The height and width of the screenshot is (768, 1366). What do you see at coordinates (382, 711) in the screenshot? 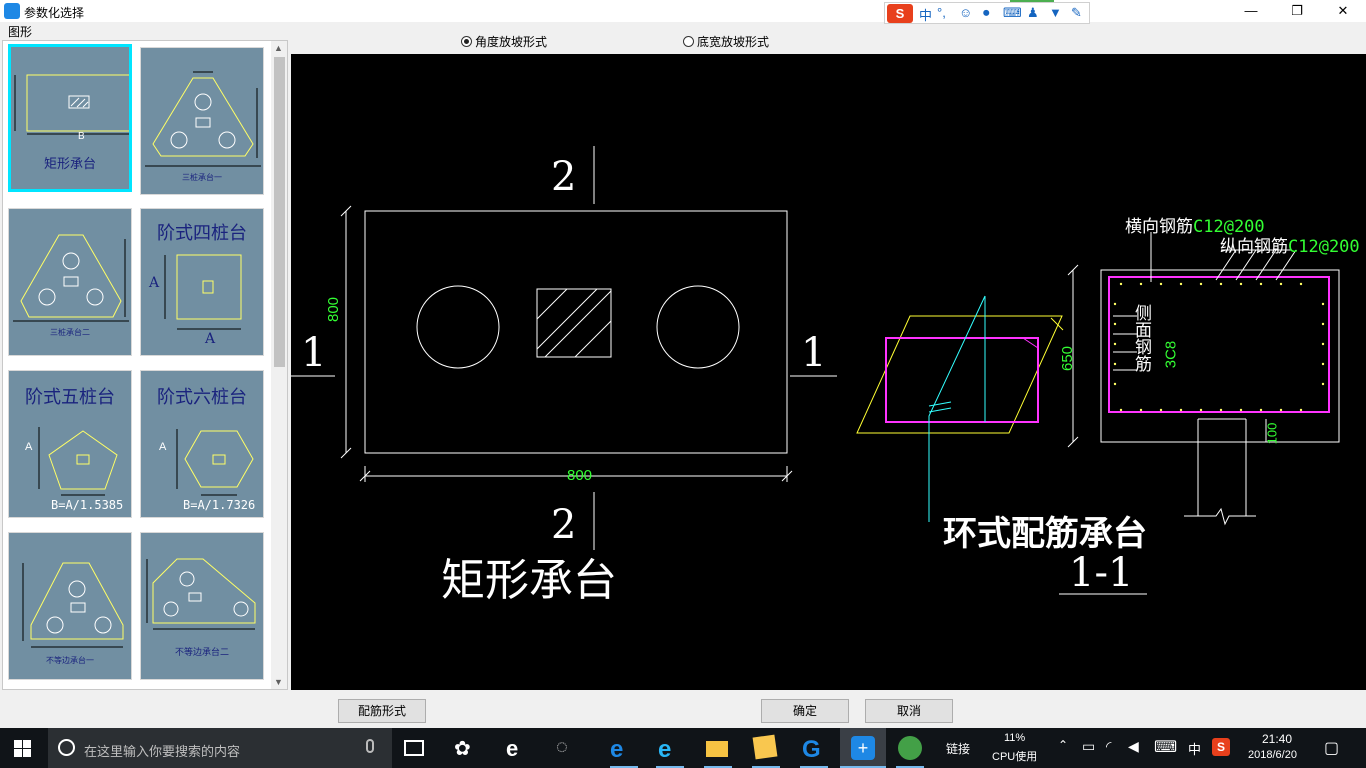
I see `rebar-form-button: 配筋形式` at bounding box center [382, 711].